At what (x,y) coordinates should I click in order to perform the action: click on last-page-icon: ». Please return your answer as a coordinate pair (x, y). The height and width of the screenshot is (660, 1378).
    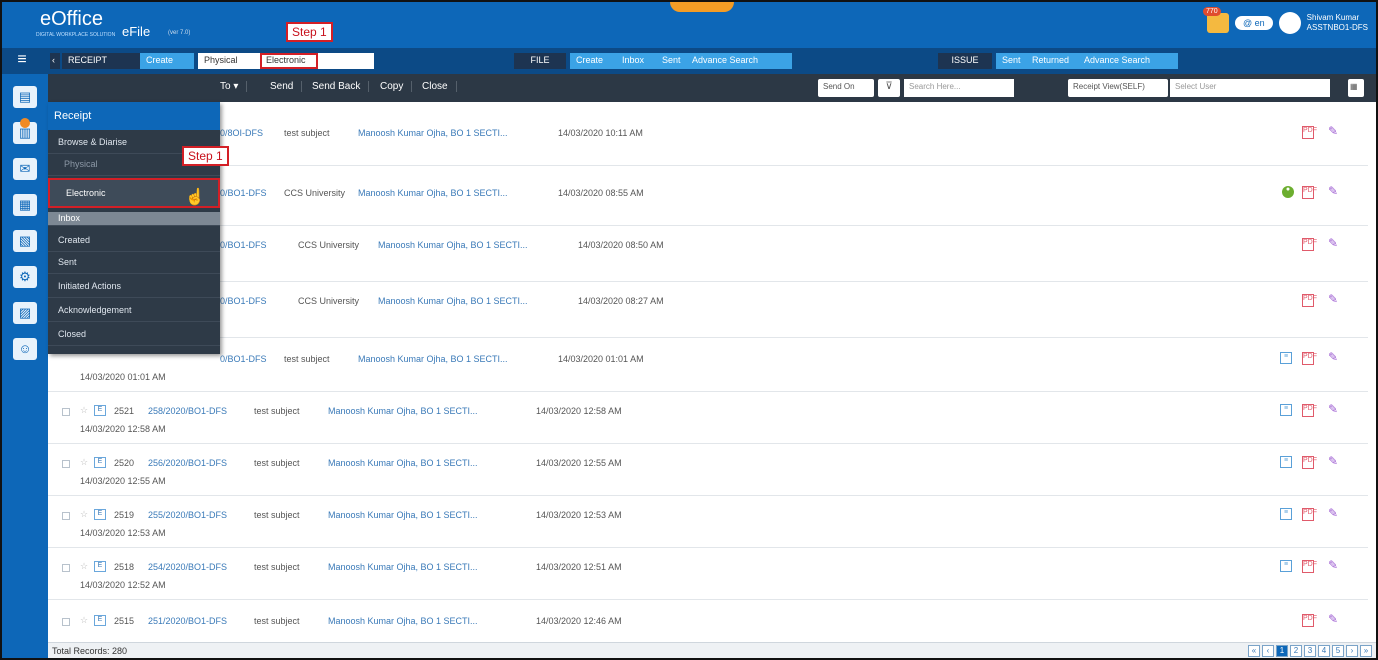
    Looking at the image, I should click on (1366, 651).